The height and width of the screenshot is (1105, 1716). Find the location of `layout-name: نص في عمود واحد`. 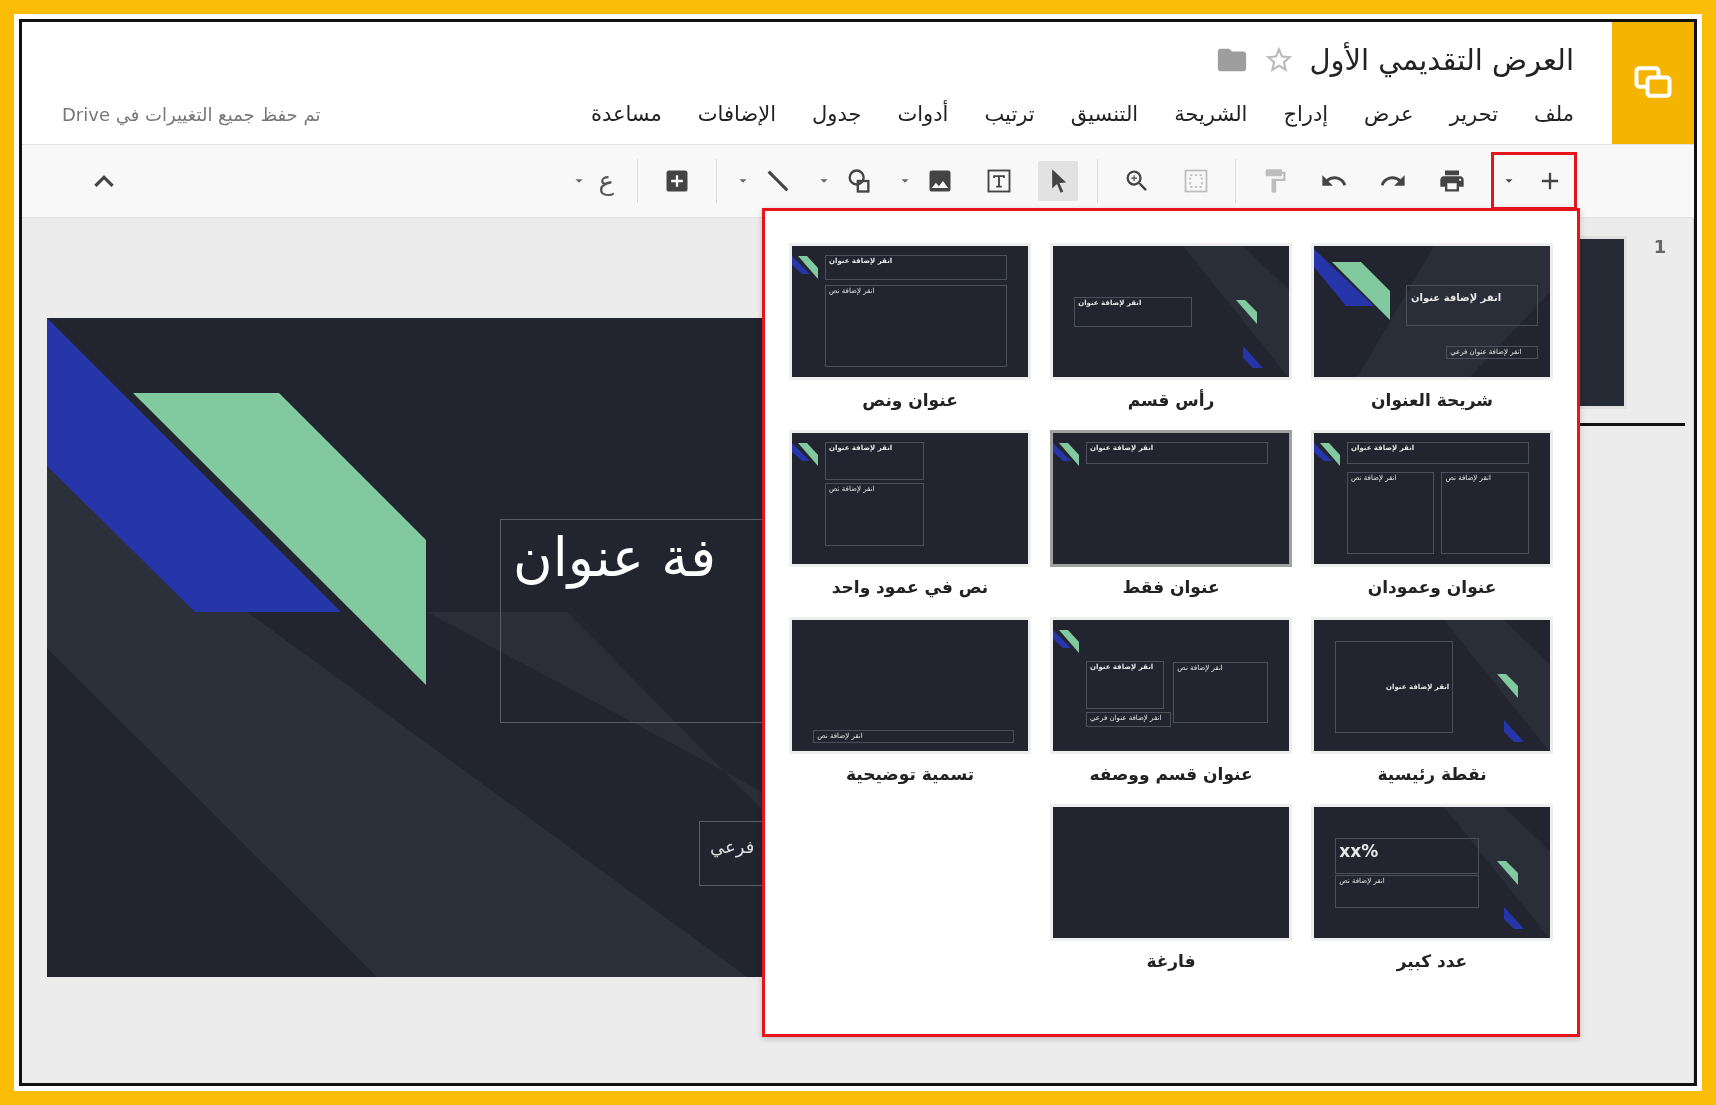

layout-name: نص في عمود واحد is located at coordinates (910, 587).